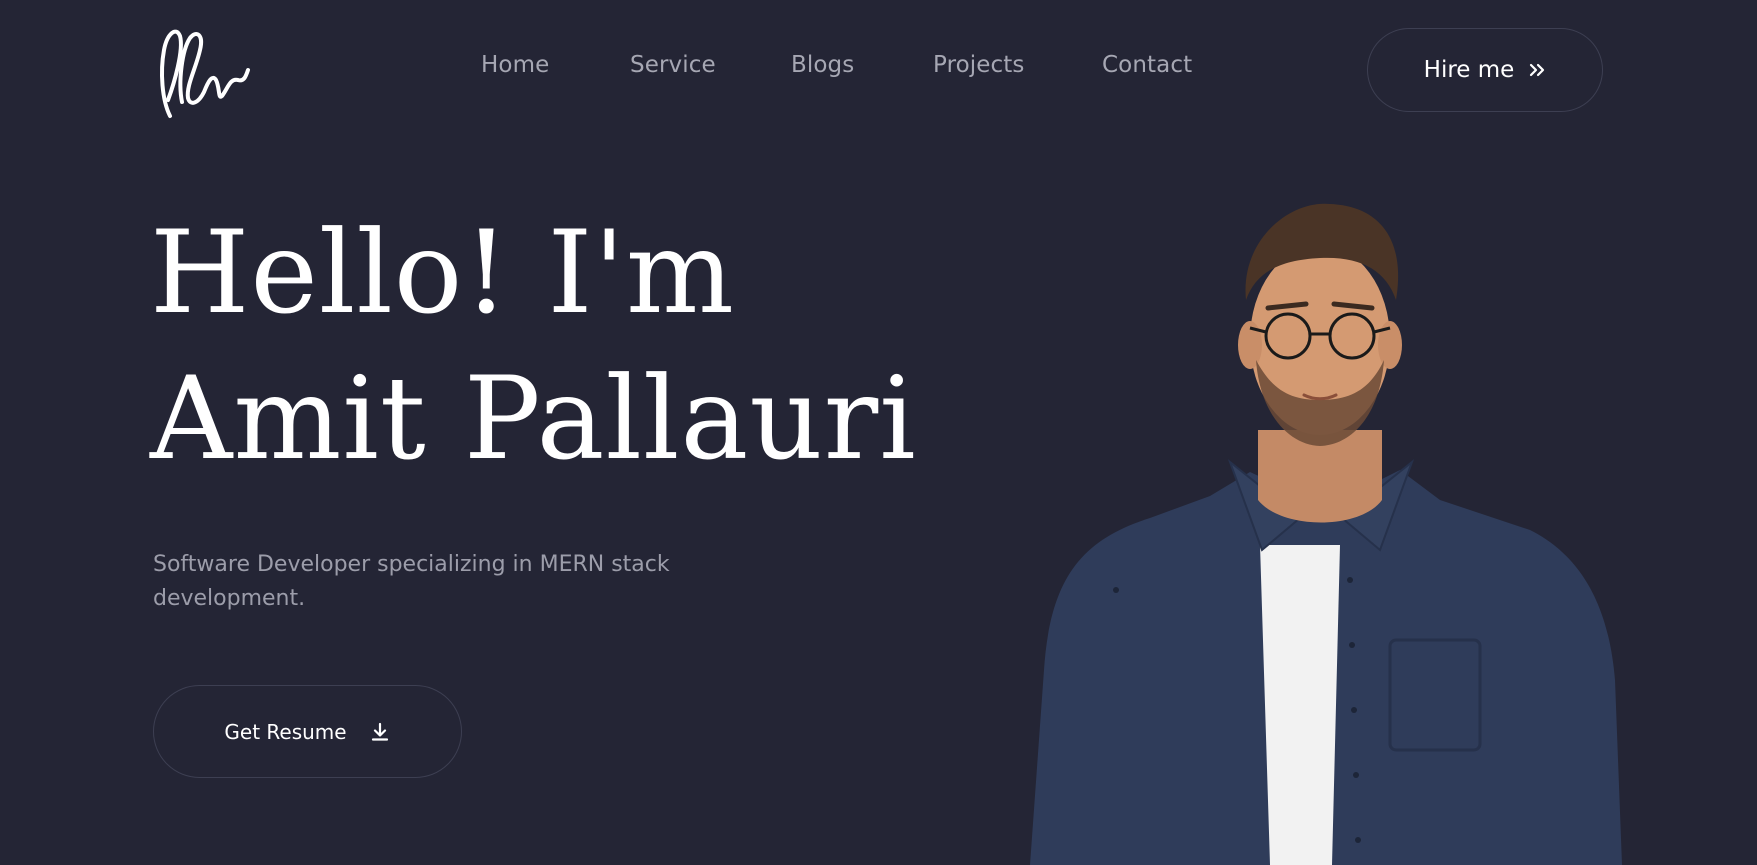 This screenshot has width=1757, height=865. I want to click on nav-blogs: Blogs, so click(822, 65).